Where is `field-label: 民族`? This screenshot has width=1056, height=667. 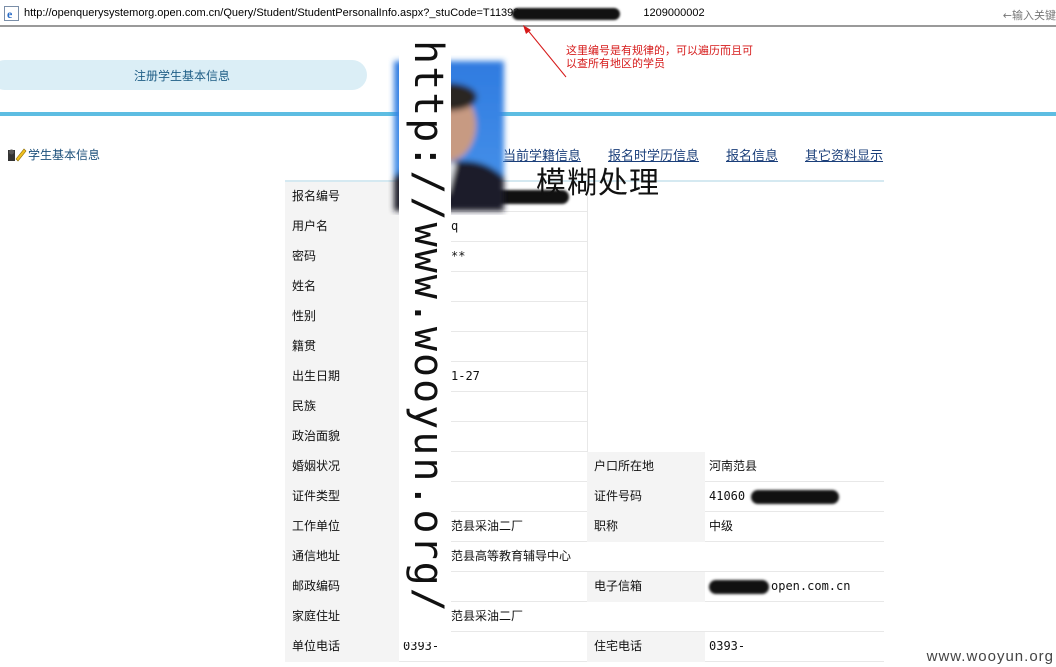 field-label: 民族 is located at coordinates (342, 407).